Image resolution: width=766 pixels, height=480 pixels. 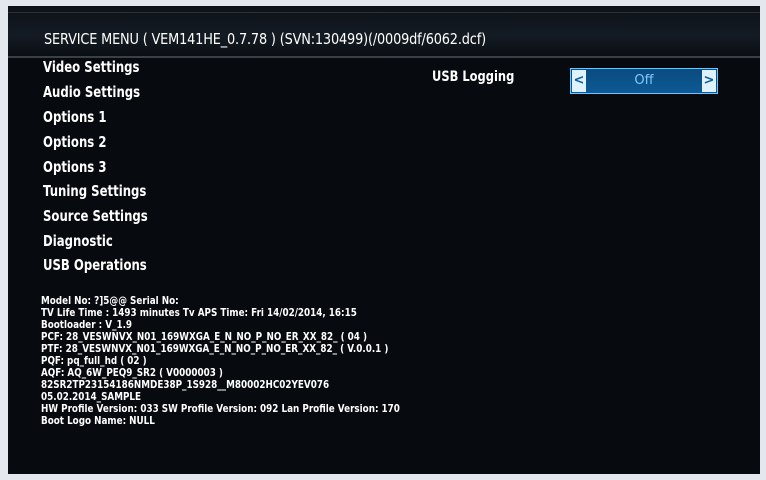 What do you see at coordinates (579, 81) in the screenshot?
I see `chevron-left-icon: <` at bounding box center [579, 81].